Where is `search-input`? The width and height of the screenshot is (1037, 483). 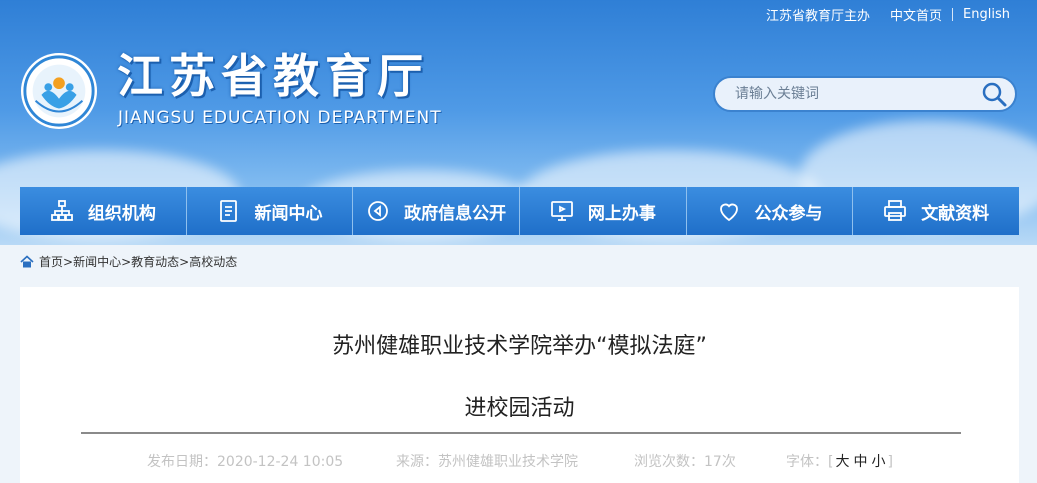 search-input is located at coordinates (856, 94).